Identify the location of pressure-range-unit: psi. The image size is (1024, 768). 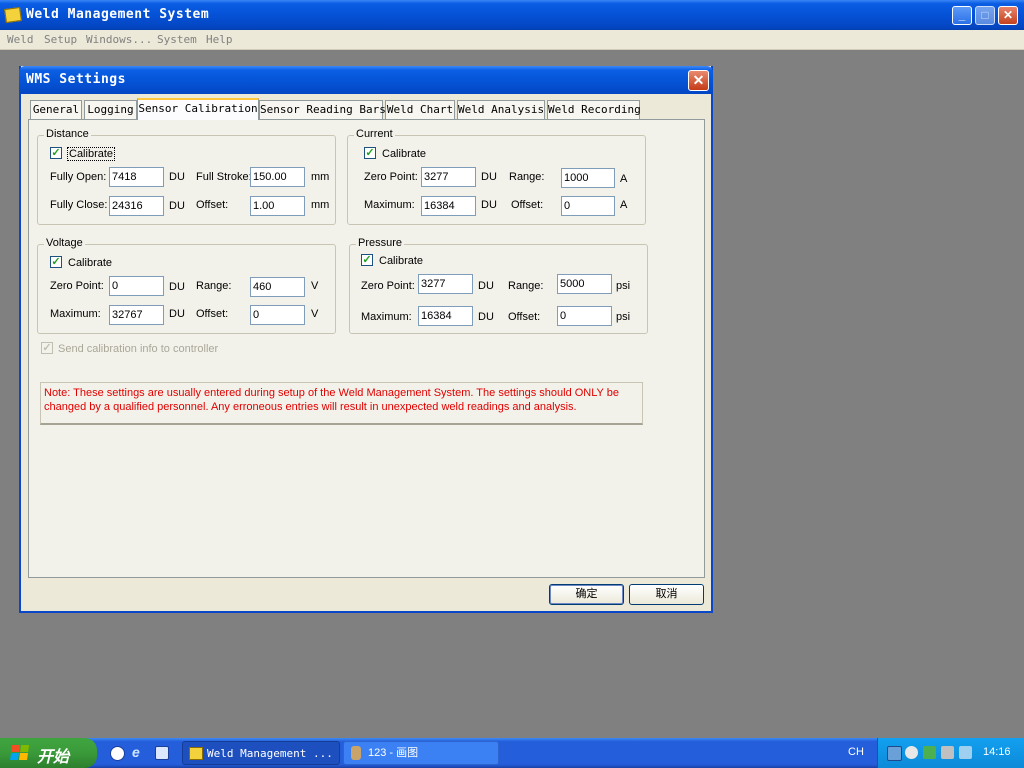
(623, 286).